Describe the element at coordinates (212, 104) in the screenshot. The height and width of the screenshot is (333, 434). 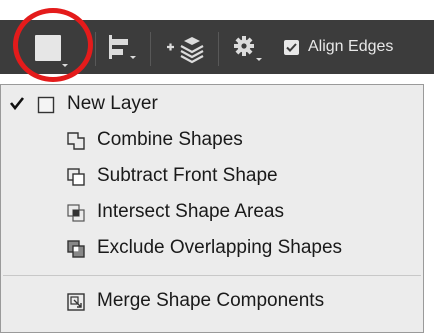
I see `menu-item-new-layer: New Layer` at that location.